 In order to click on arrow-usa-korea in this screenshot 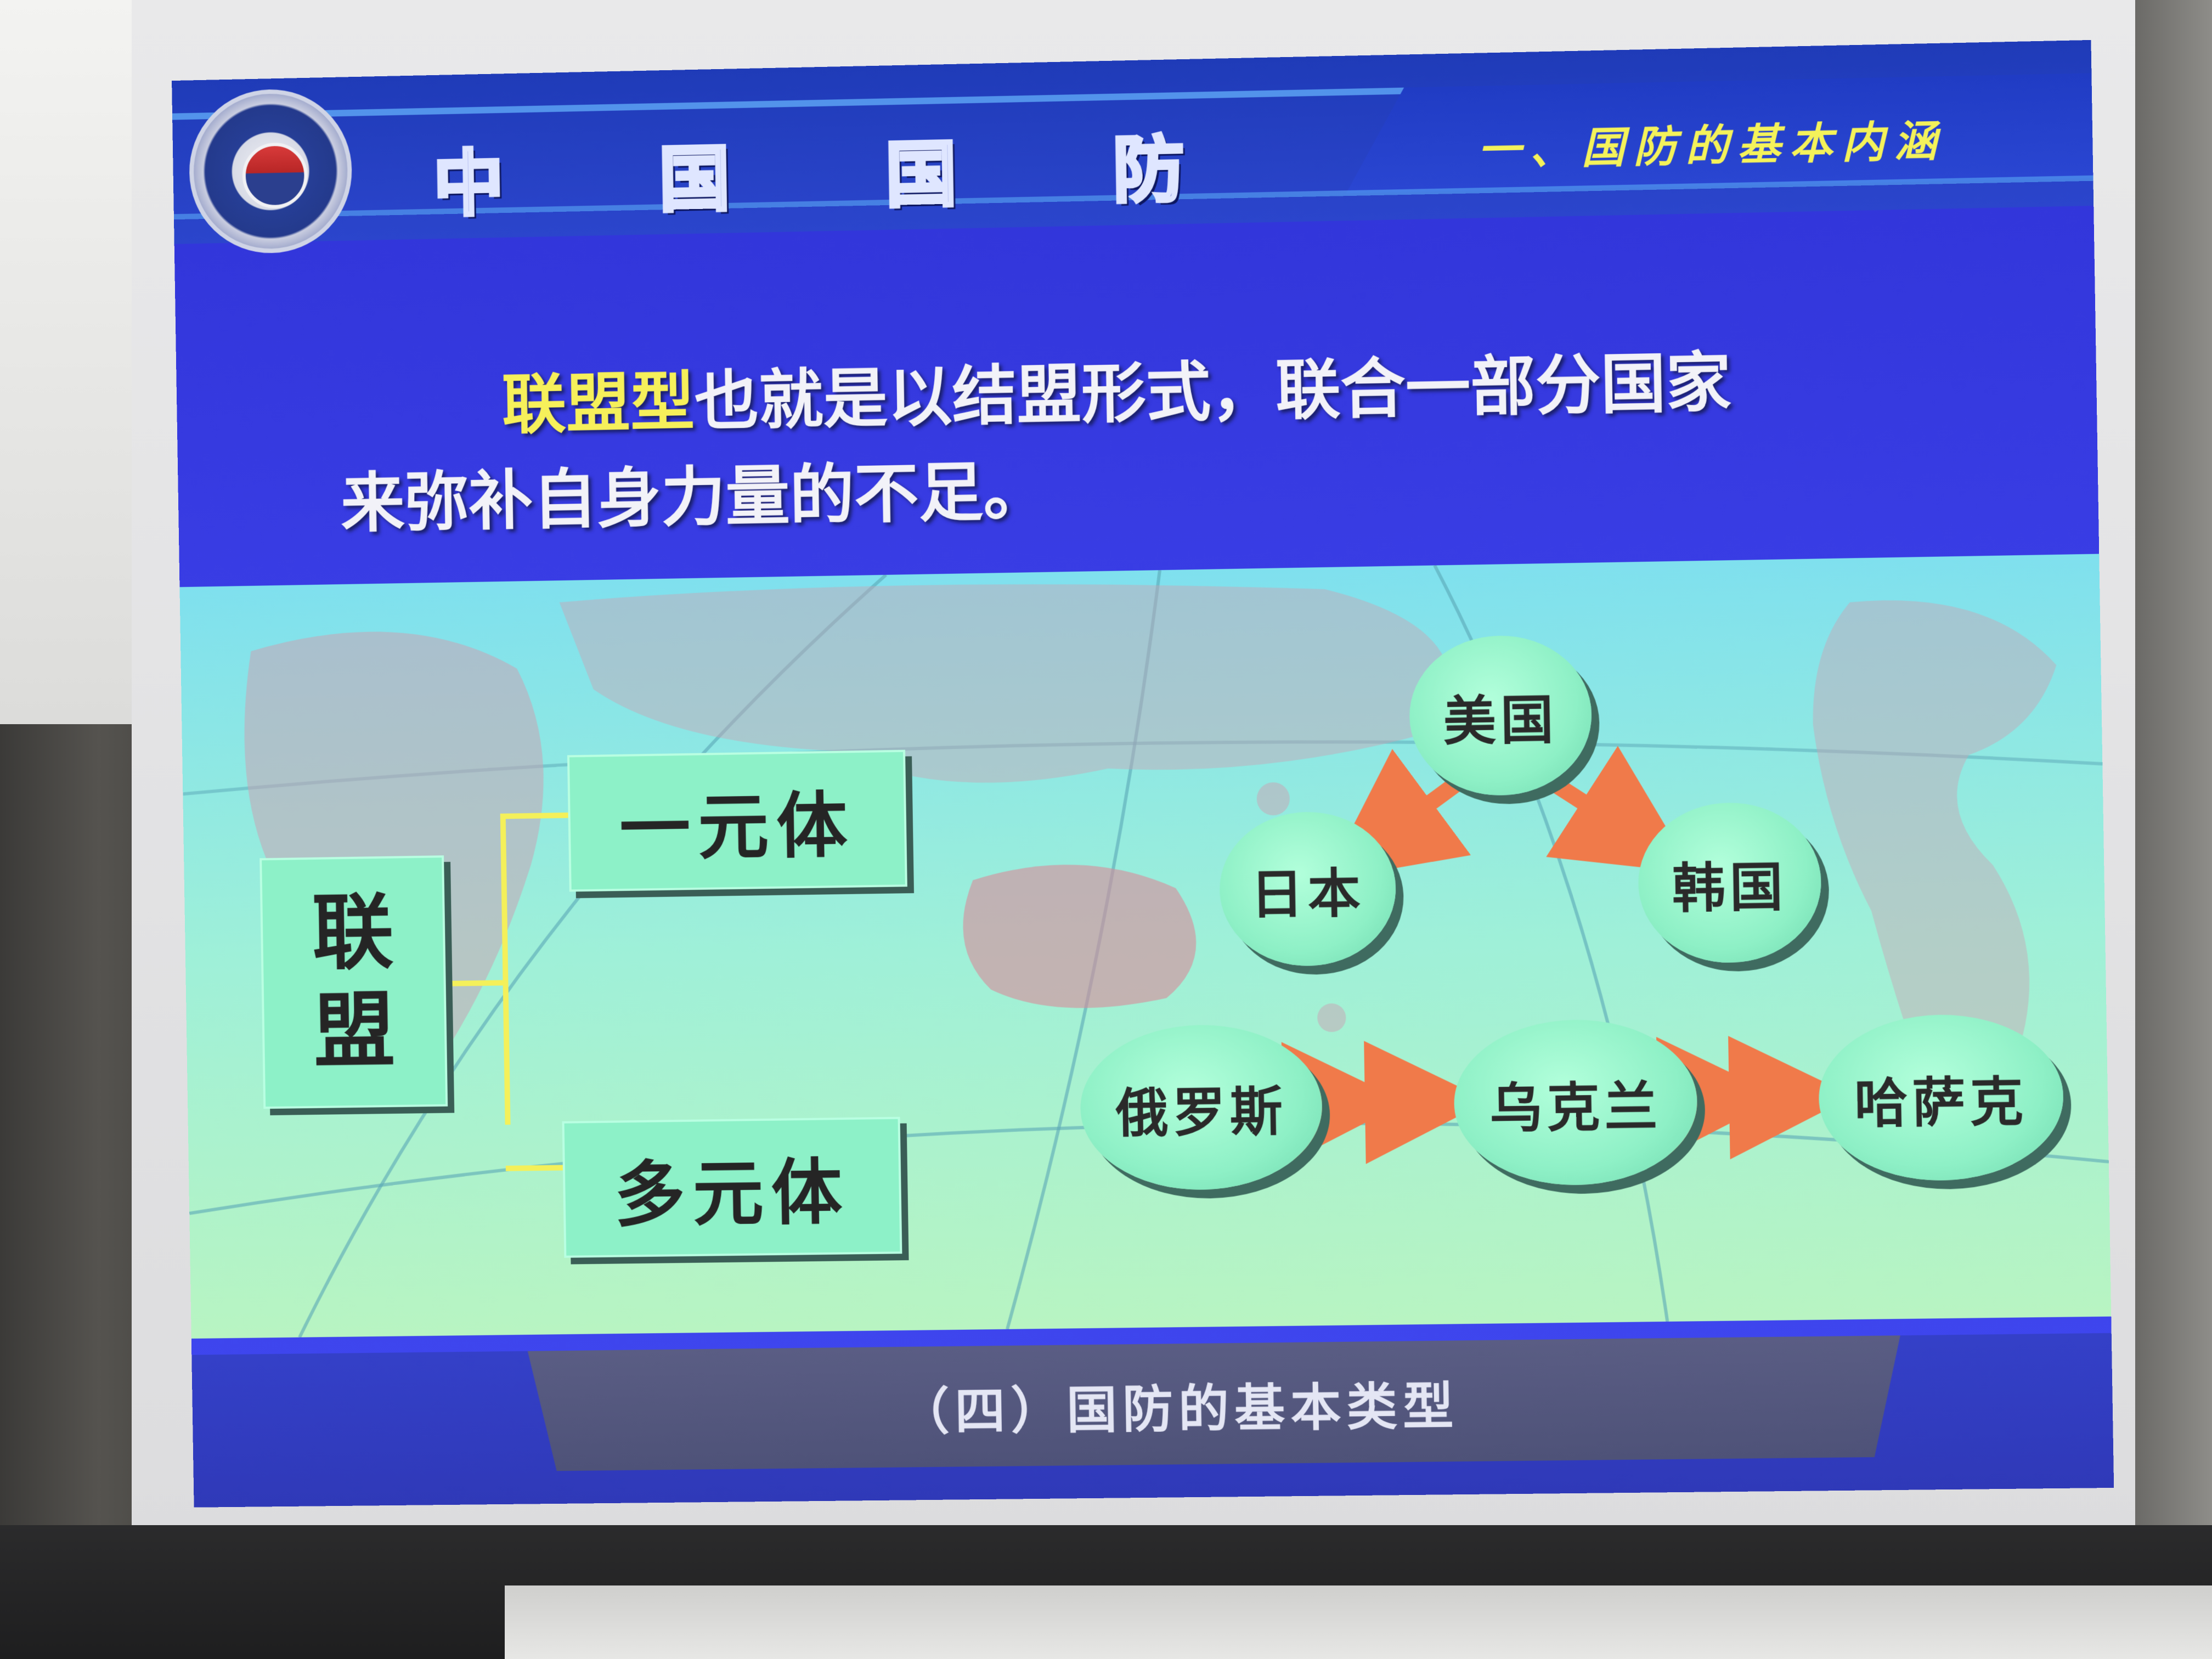, I will do `click(1596, 811)`.